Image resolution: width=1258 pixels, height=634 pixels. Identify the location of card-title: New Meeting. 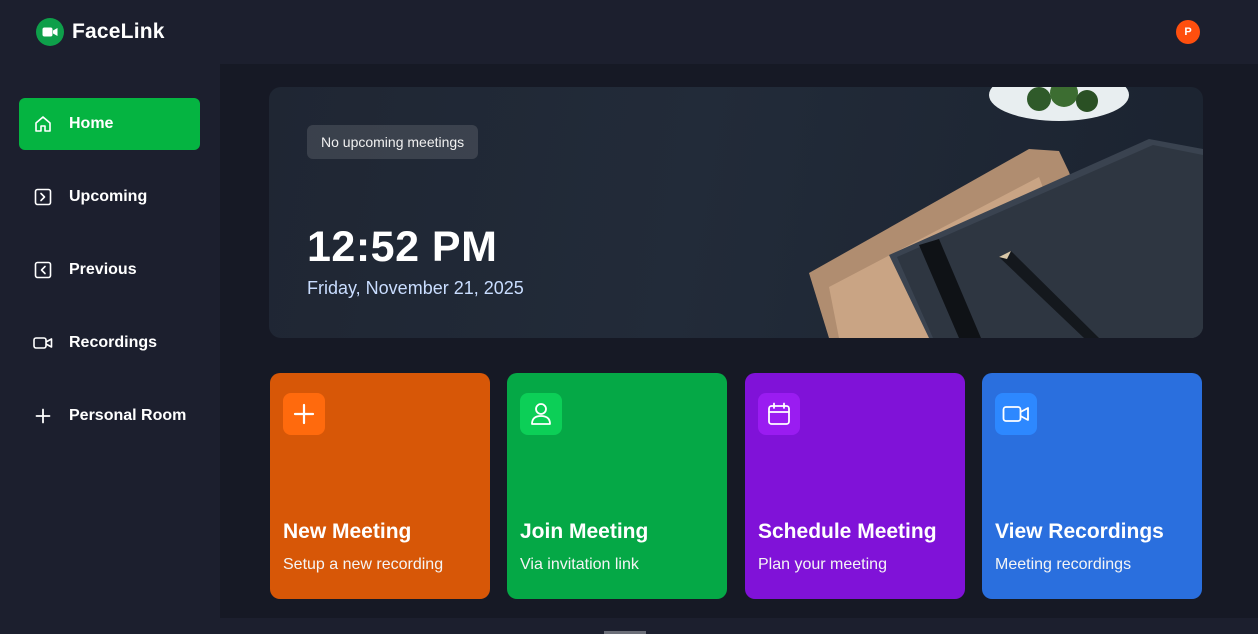
(347, 531).